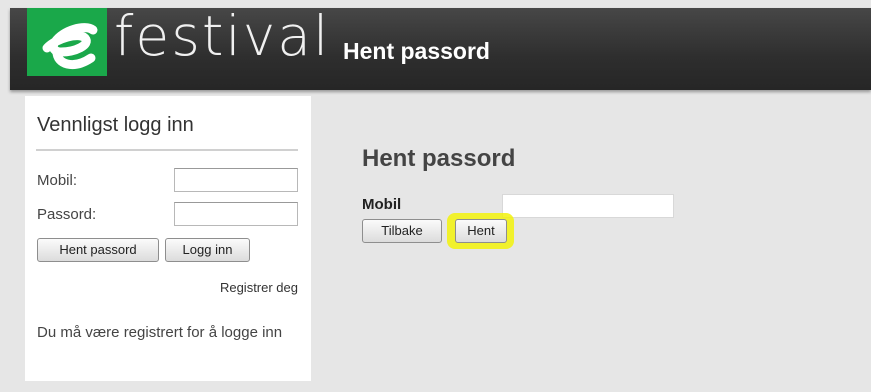 This screenshot has width=871, height=392. I want to click on fetch-button: Hent, so click(481, 231).